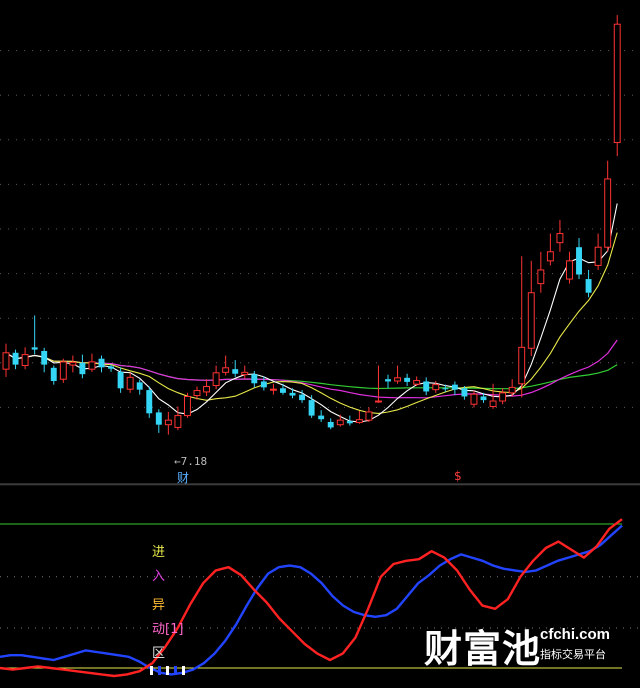 The image size is (640, 688). I want to click on watermark-brand: 财富池, so click(483, 649).